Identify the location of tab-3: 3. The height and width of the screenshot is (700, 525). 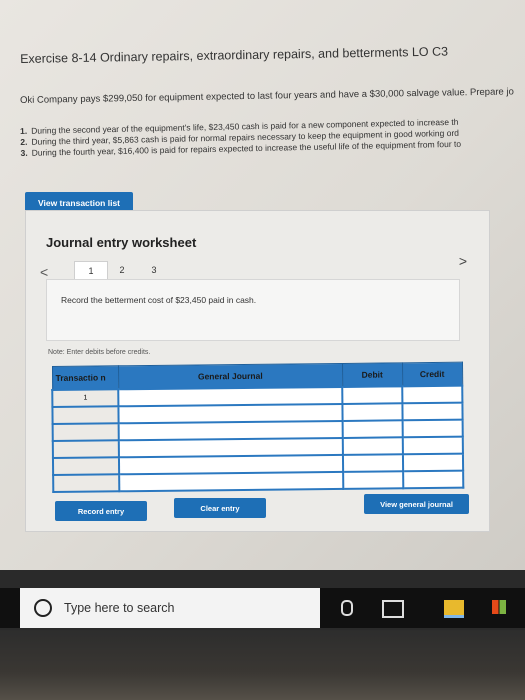
(154, 270).